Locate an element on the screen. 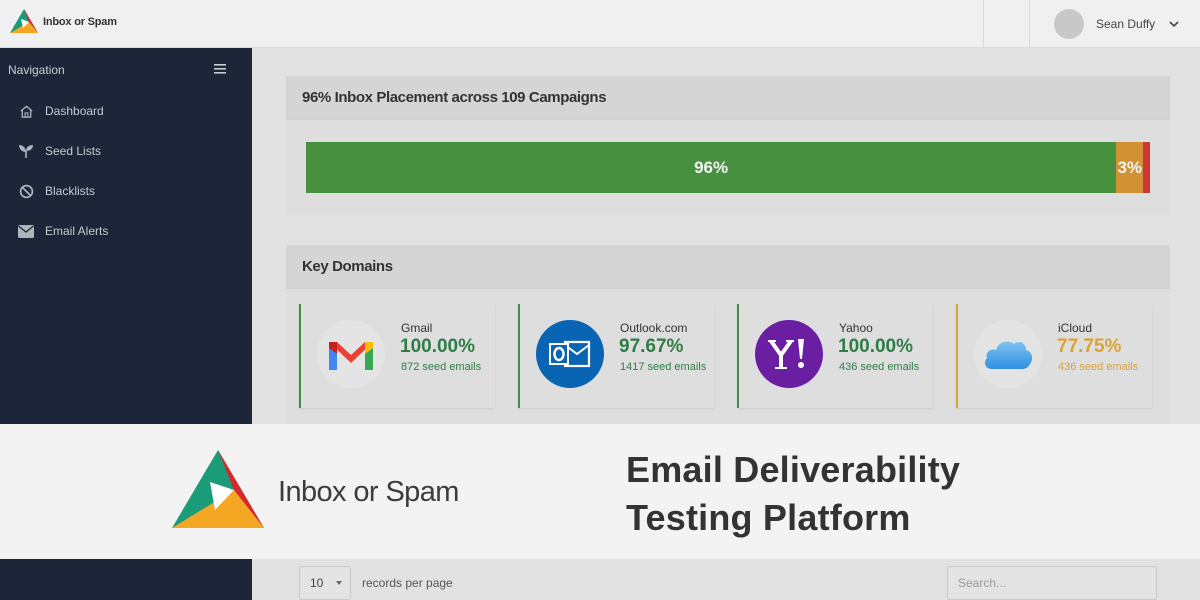 The width and height of the screenshot is (1200, 600). records-per-page-label: records per page is located at coordinates (407, 583).